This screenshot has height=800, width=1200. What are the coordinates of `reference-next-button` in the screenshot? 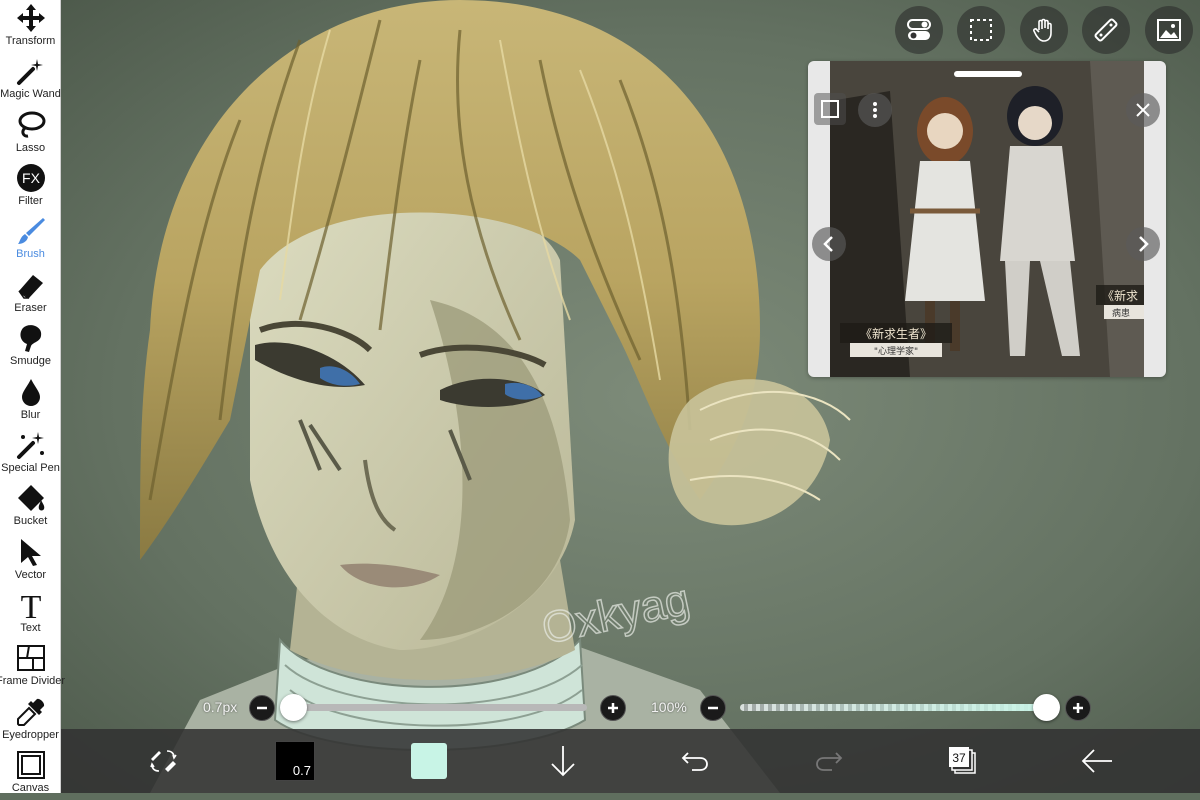 It's located at (1143, 244).